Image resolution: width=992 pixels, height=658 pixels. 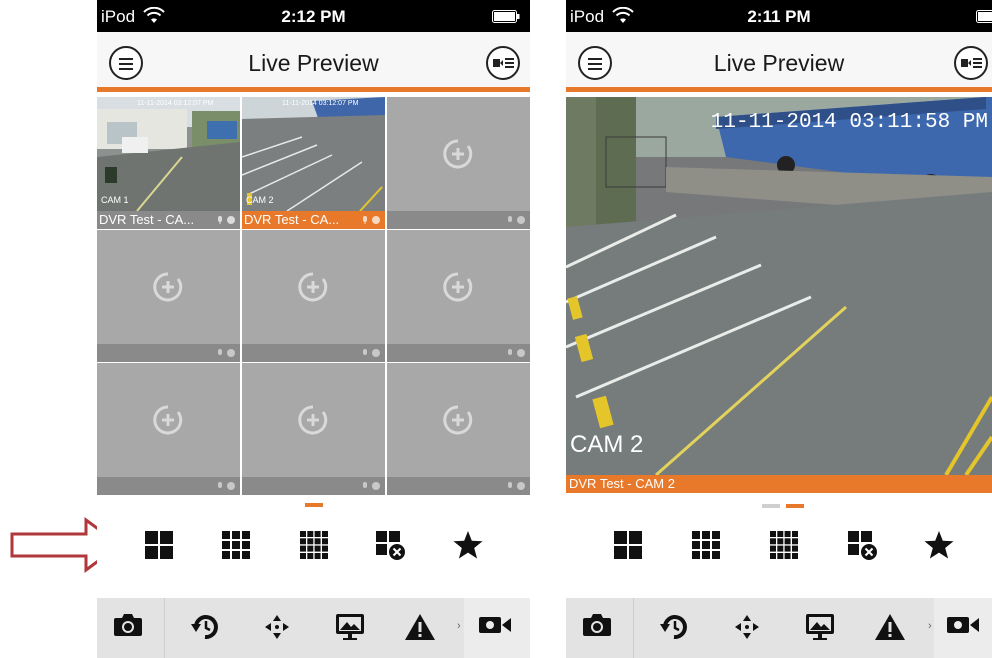 I want to click on alarm-warning-icon, so click(x=420, y=627).